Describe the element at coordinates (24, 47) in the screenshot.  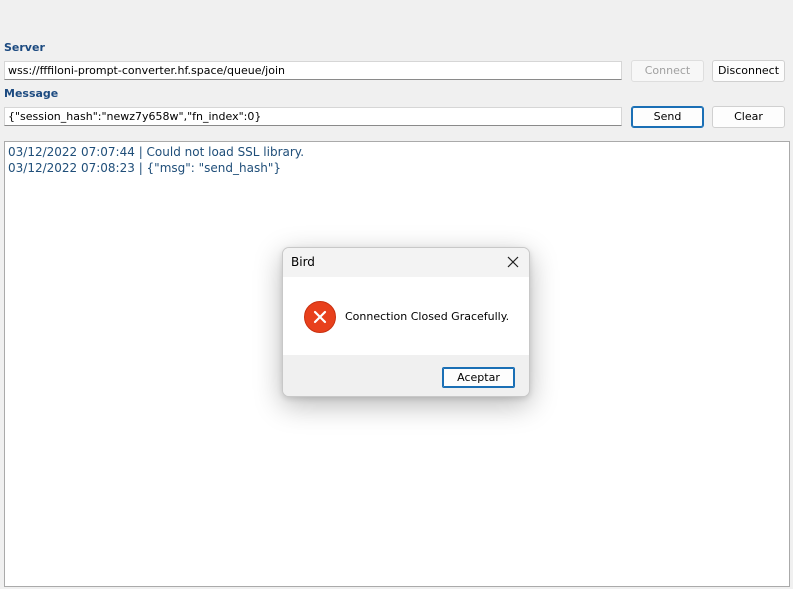
I see `server-label: Server` at that location.